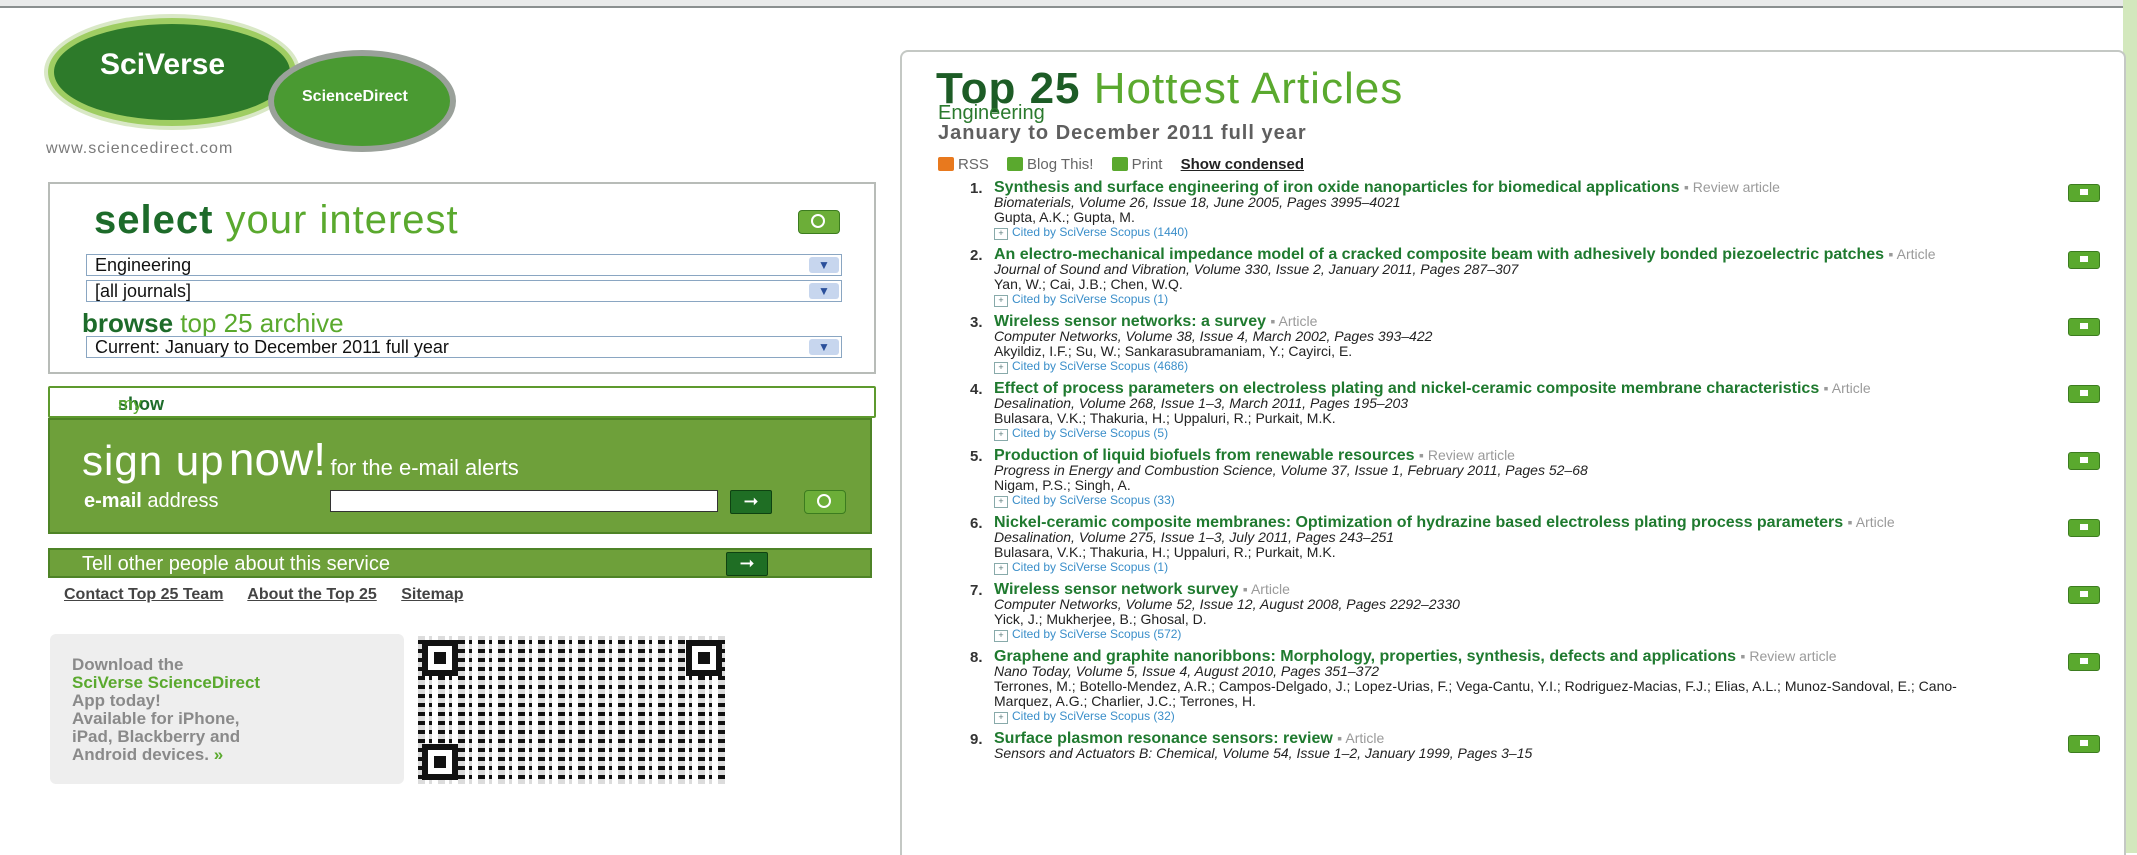 This screenshot has height=855, width=2137. Describe the element at coordinates (1100, 232) in the screenshot. I see `cited-by-text: Cited by SciVerse Scopus (1440)` at that location.